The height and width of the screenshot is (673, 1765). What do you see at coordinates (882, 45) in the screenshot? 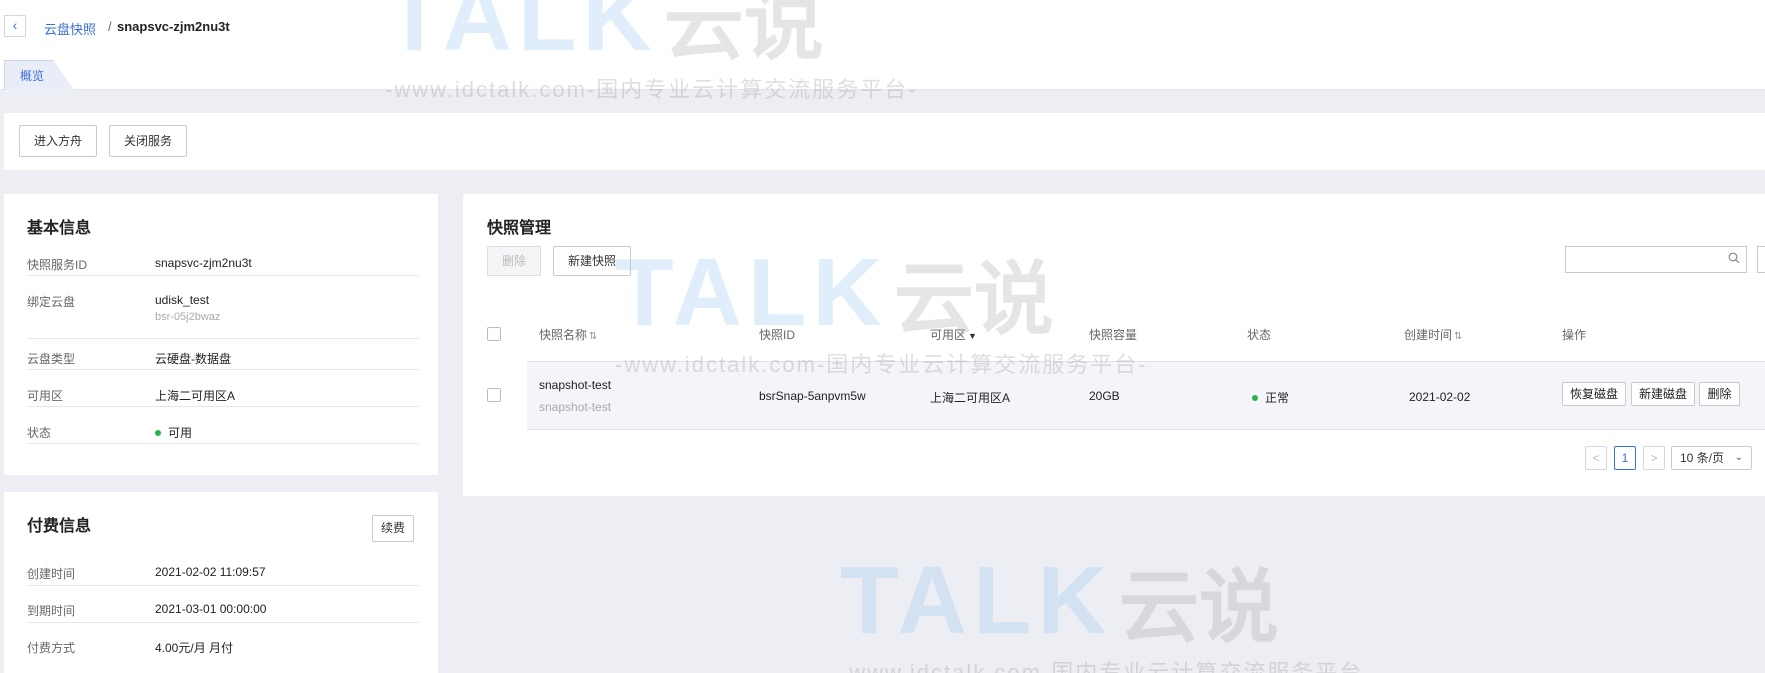
I see `top-bar: ‹ 云盘快照 / snapsvc-zjm2nu3t 概览` at bounding box center [882, 45].